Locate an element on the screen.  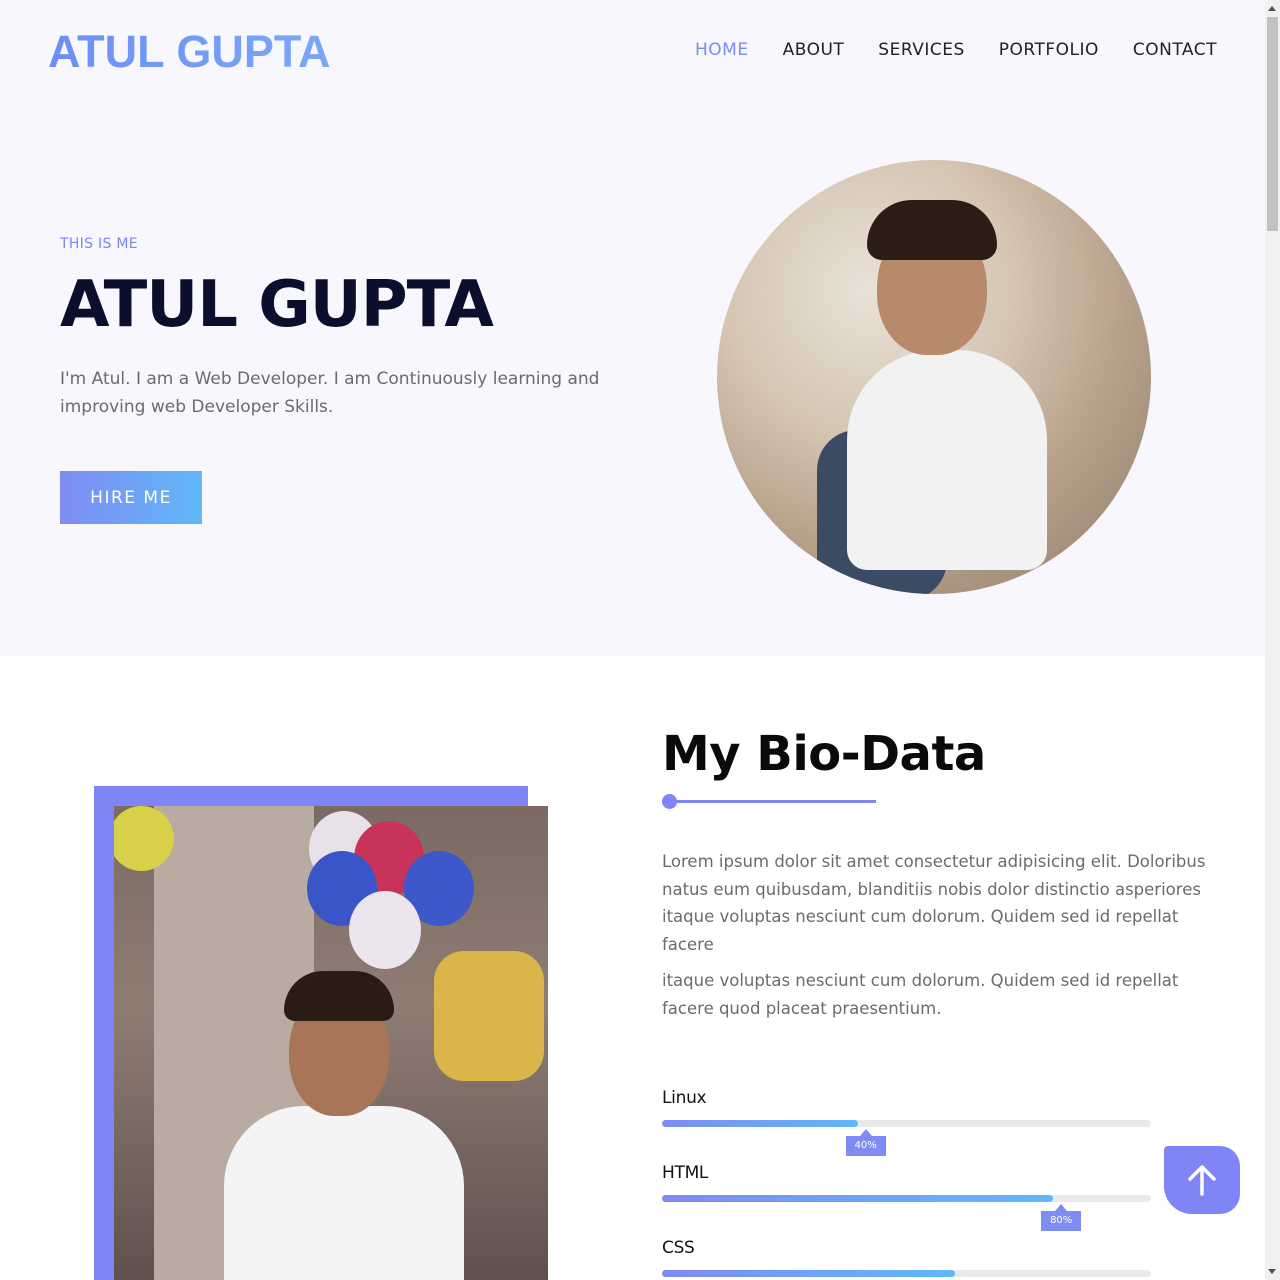
skill-name: HTML is located at coordinates (685, 1173).